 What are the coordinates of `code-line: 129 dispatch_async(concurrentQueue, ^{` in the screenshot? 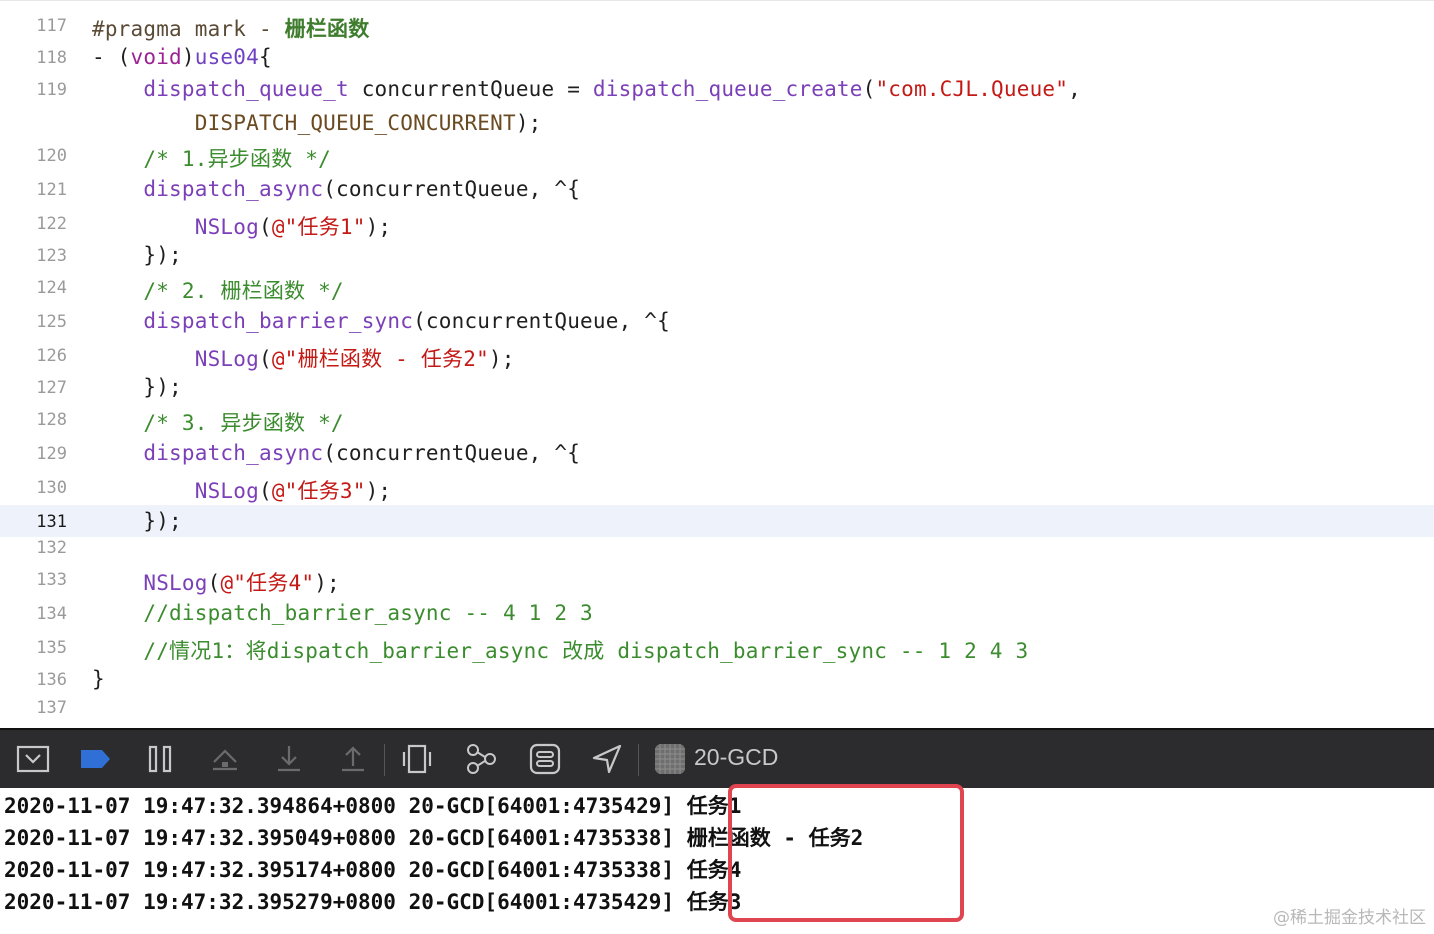 It's located at (717, 457).